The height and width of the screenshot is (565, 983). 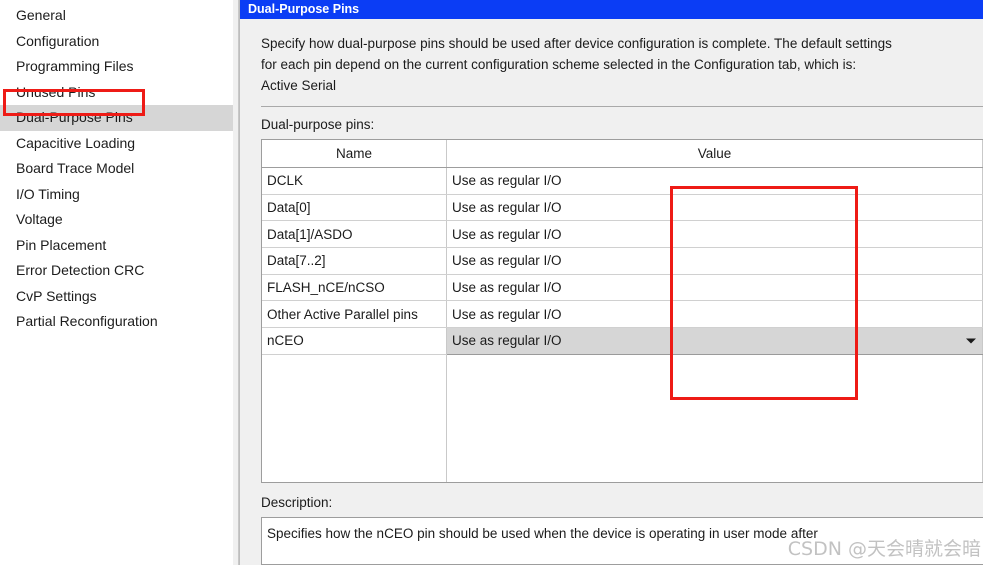 What do you see at coordinates (354, 234) in the screenshot?
I see `pin-name-cell: Data[1]/ASDO` at bounding box center [354, 234].